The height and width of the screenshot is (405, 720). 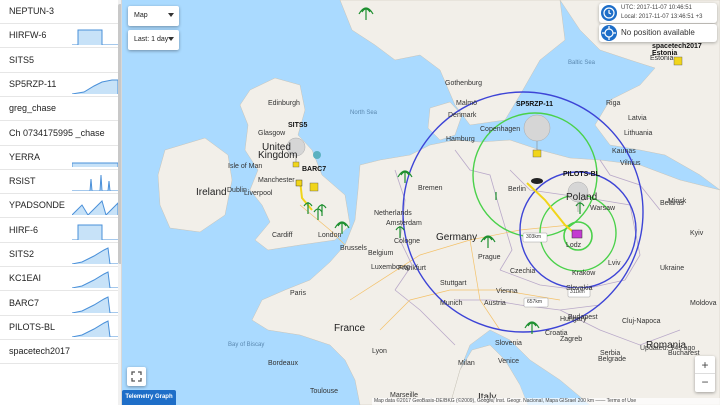 What do you see at coordinates (584, 273) in the screenshot?
I see `place-label: Krakow` at bounding box center [584, 273].